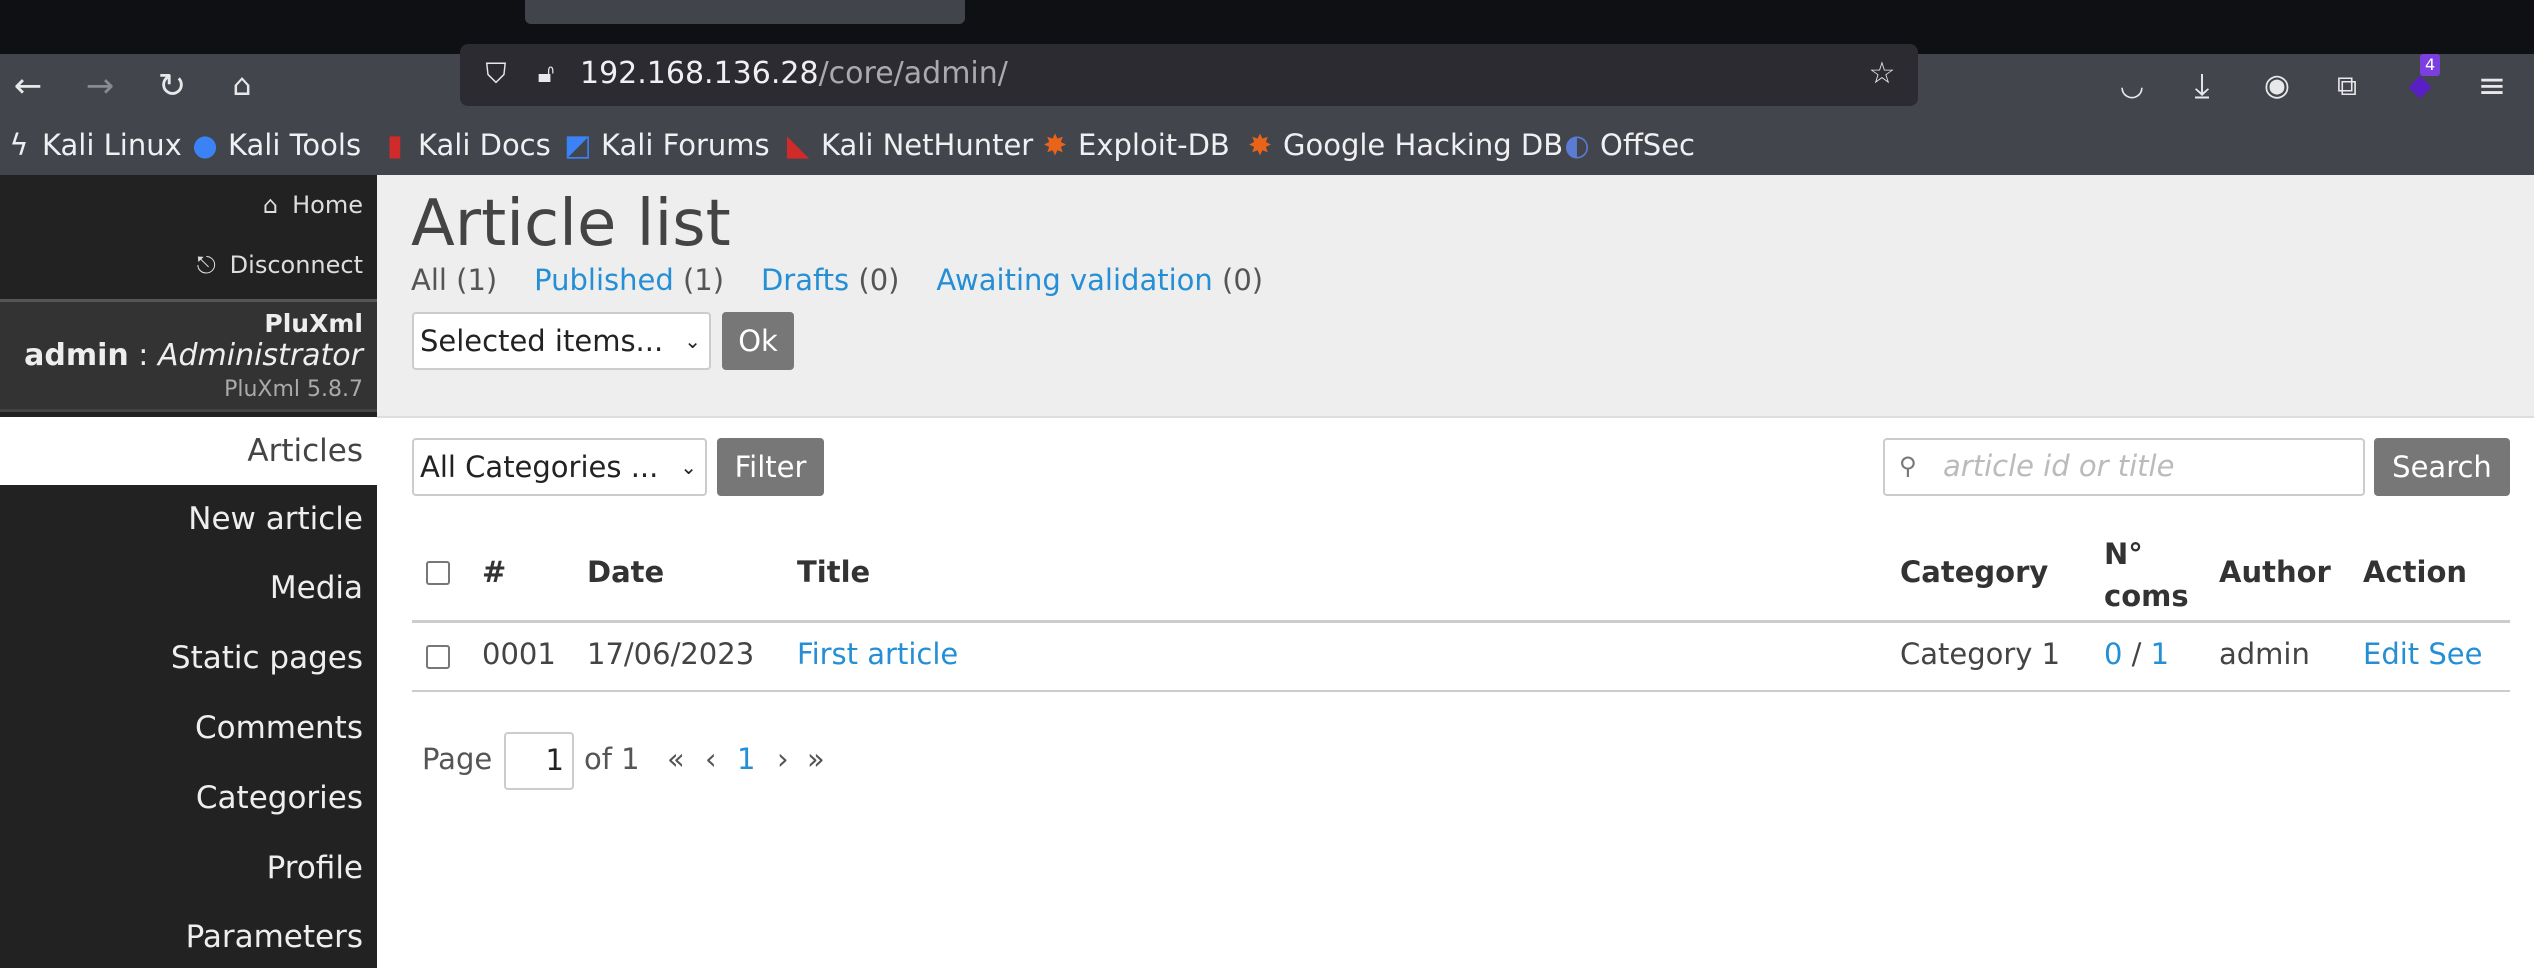  Describe the element at coordinates (188, 519) in the screenshot. I see `menu-new-article: New article` at that location.